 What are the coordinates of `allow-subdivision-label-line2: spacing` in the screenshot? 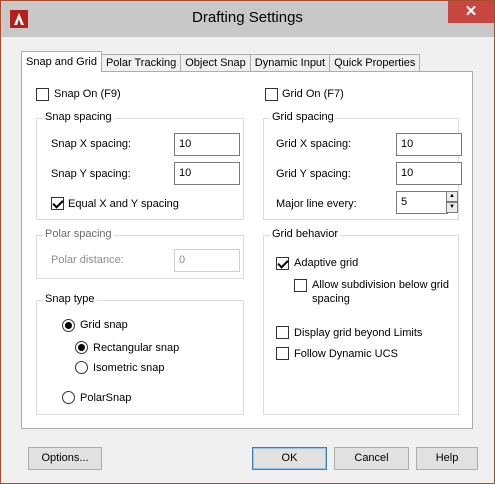 It's located at (331, 299).